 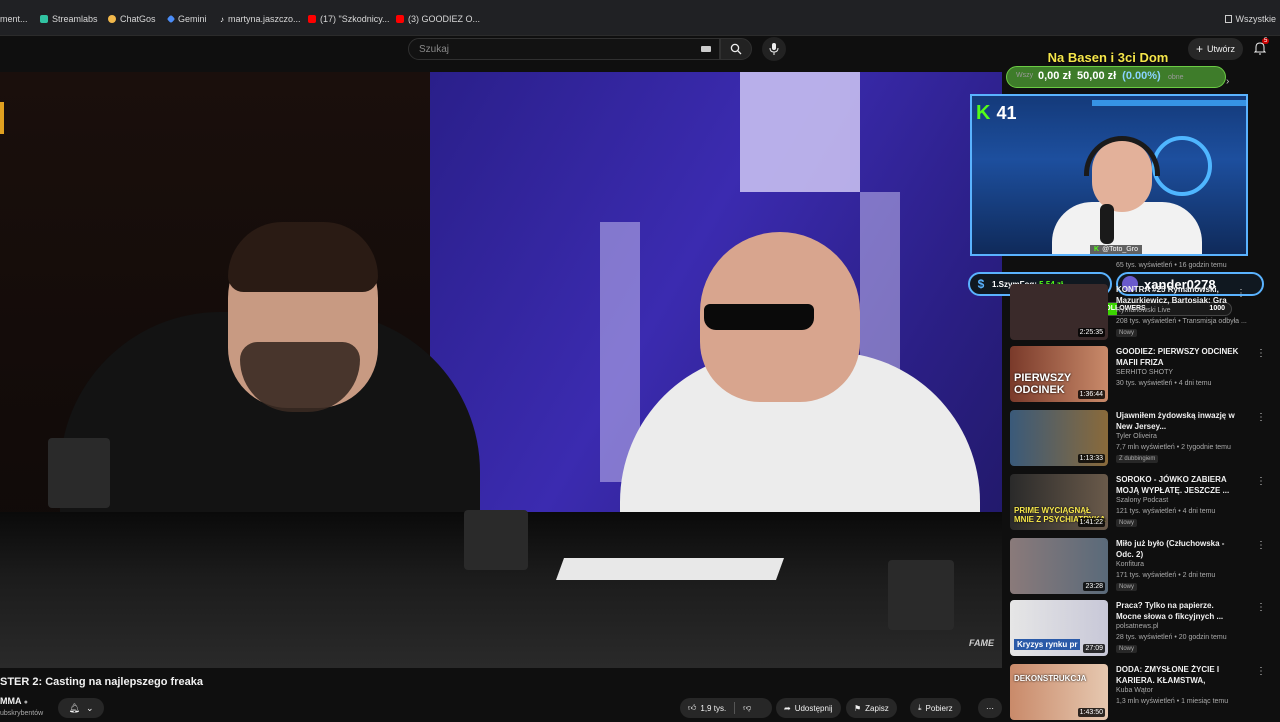 I want to click on channel-name: MMA ●, so click(x=14, y=701).